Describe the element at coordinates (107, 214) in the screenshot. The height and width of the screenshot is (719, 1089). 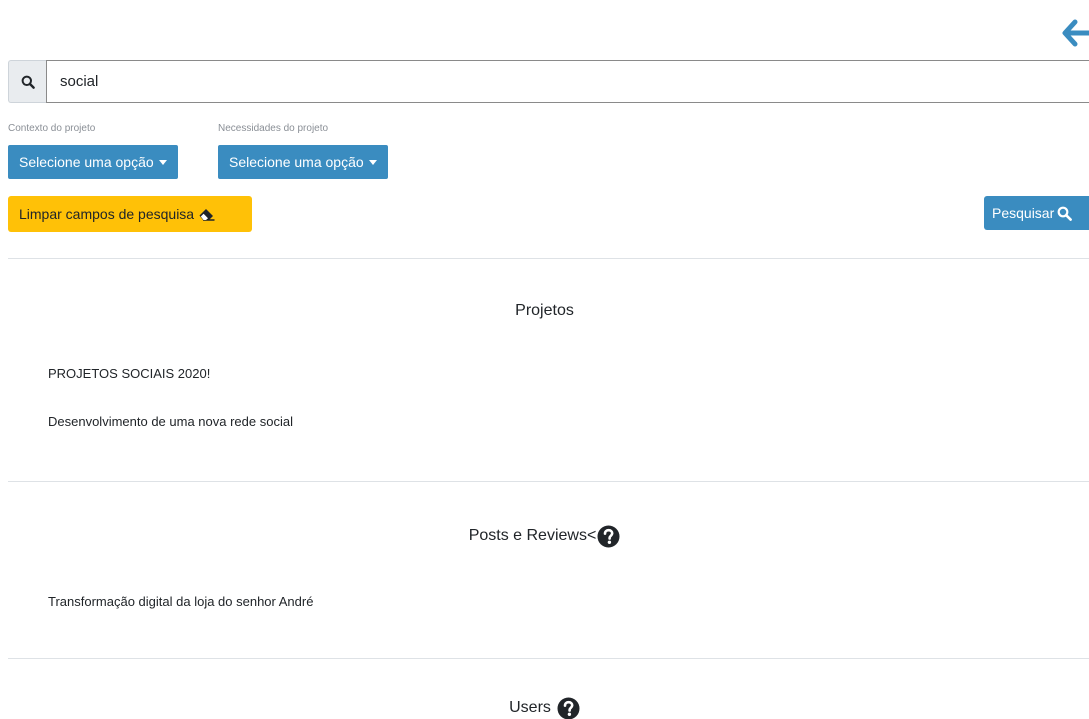
I see `clear-search-label: Limpar campos de pesquisa` at that location.